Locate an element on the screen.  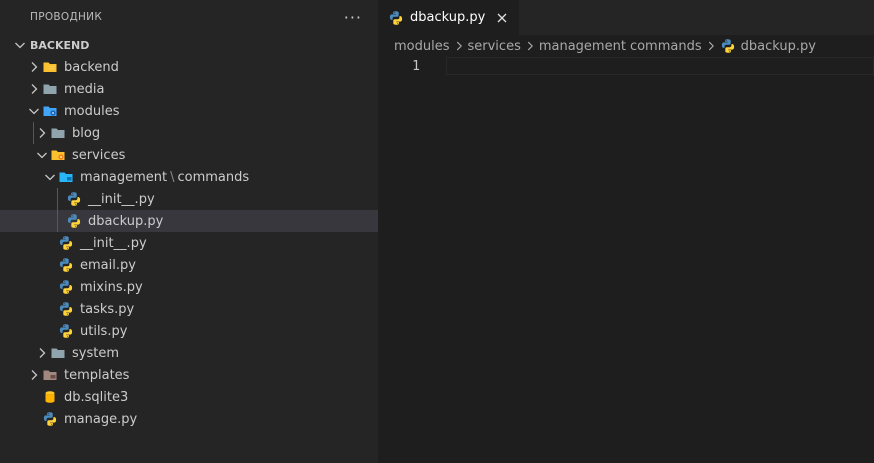
section-header-backend: BACKEND is located at coordinates (189, 45).